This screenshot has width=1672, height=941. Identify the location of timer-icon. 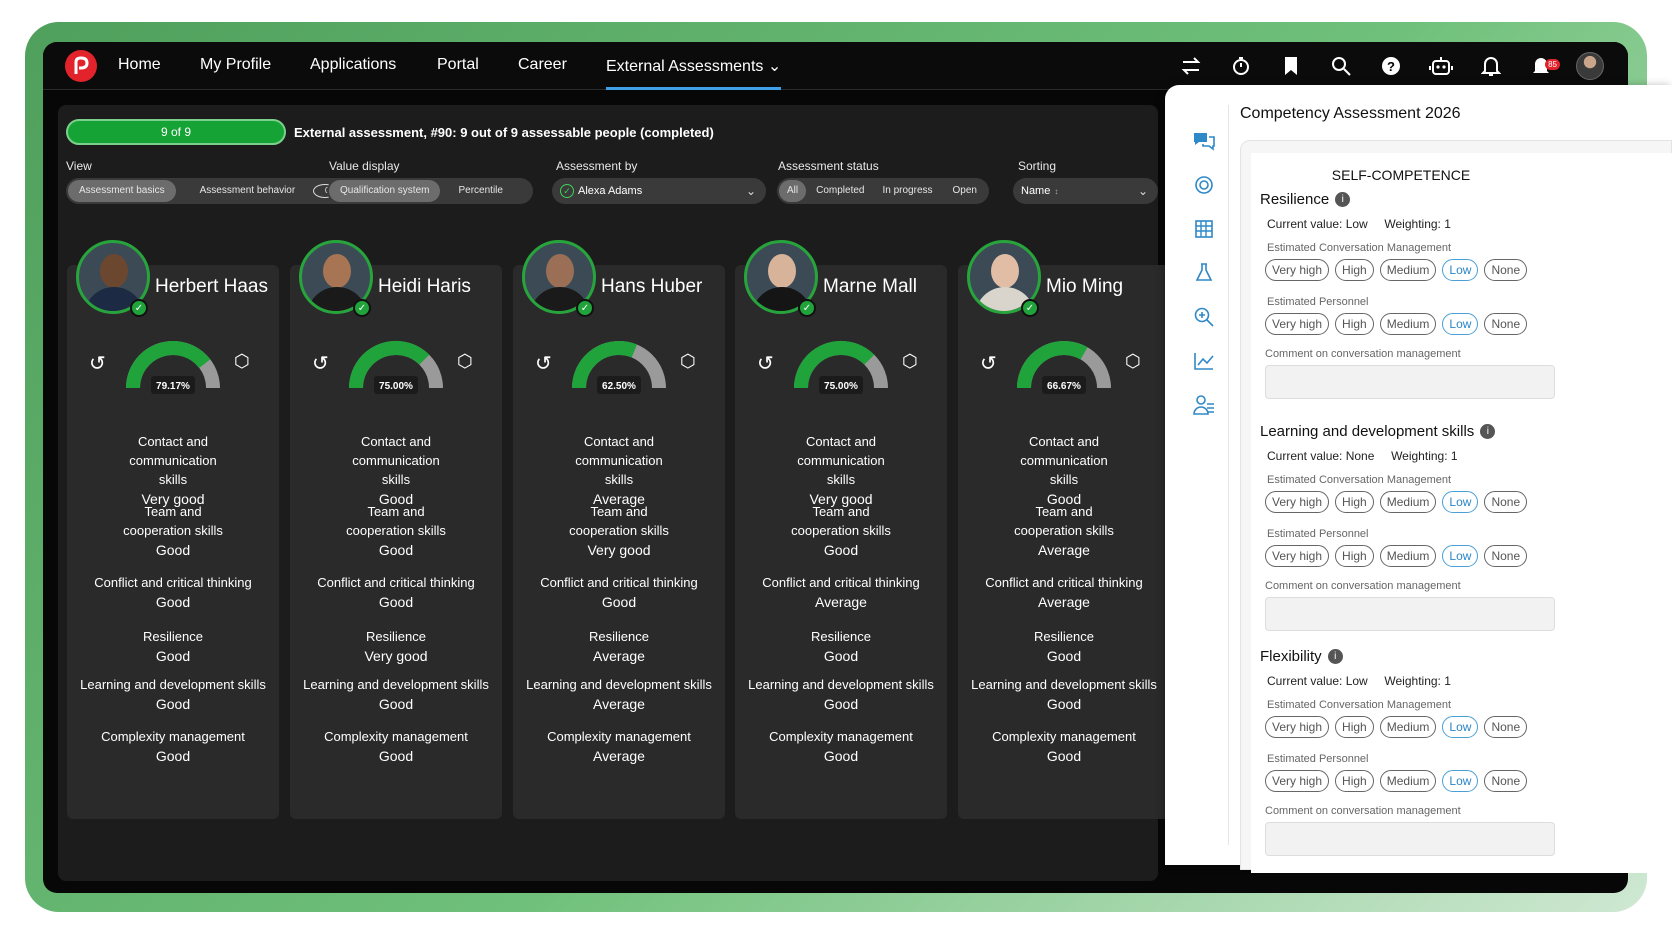
(1241, 66).